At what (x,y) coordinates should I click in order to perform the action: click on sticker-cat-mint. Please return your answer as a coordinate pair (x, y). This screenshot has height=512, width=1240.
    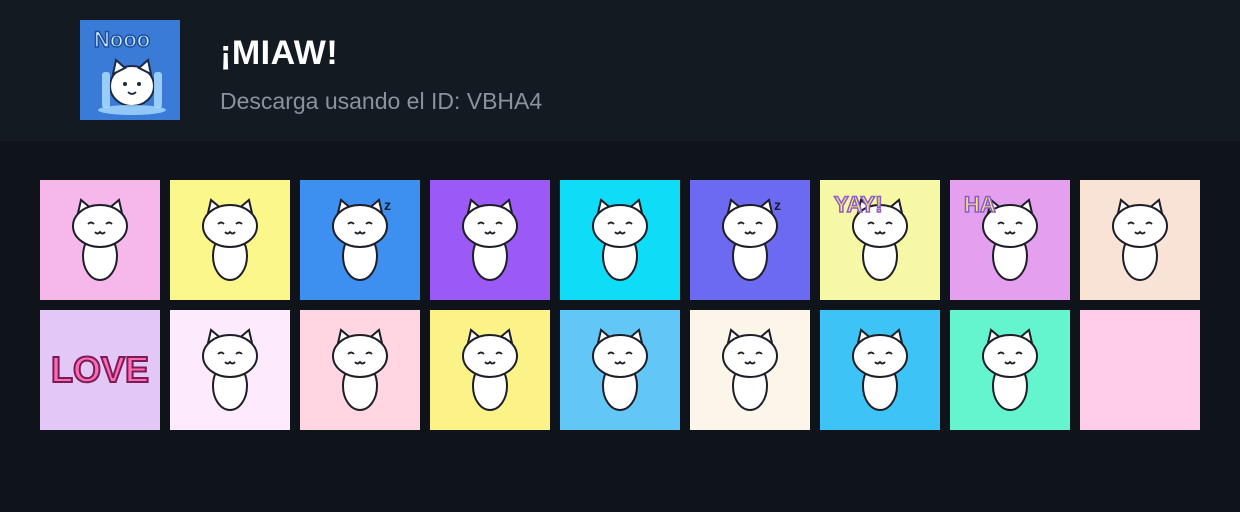
    Looking at the image, I should click on (1010, 370).